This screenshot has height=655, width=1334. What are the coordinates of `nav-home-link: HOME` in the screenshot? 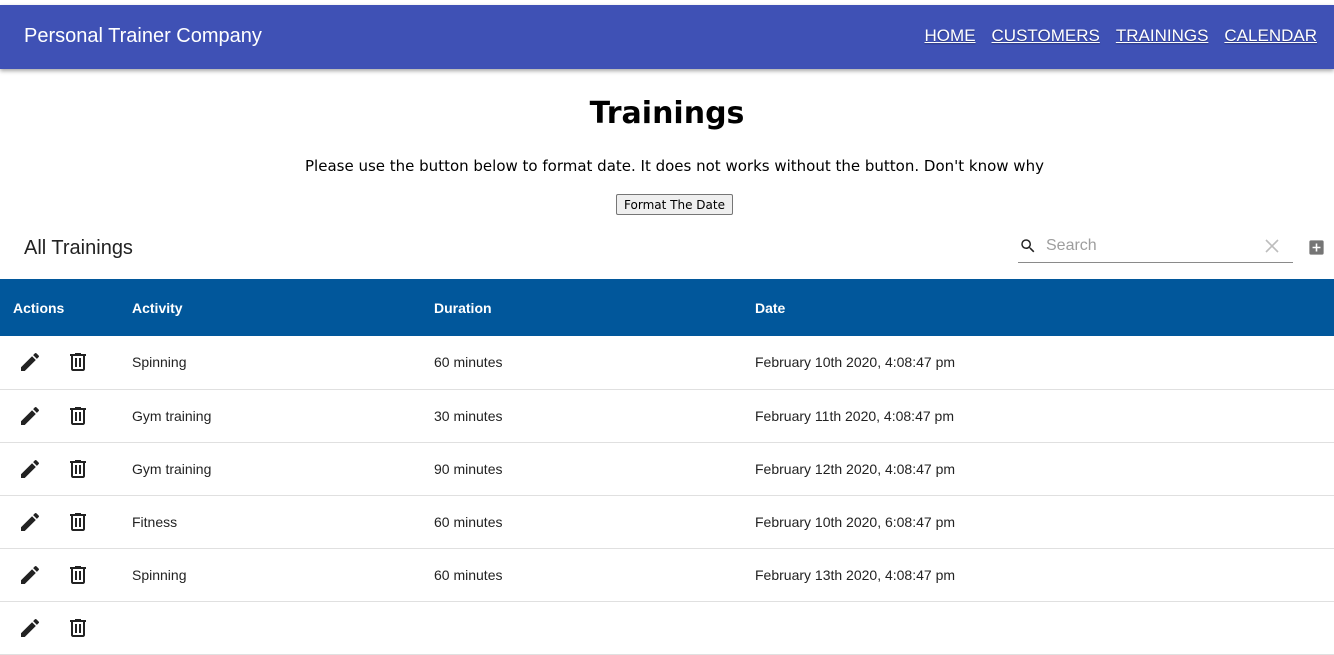 It's located at (950, 36).